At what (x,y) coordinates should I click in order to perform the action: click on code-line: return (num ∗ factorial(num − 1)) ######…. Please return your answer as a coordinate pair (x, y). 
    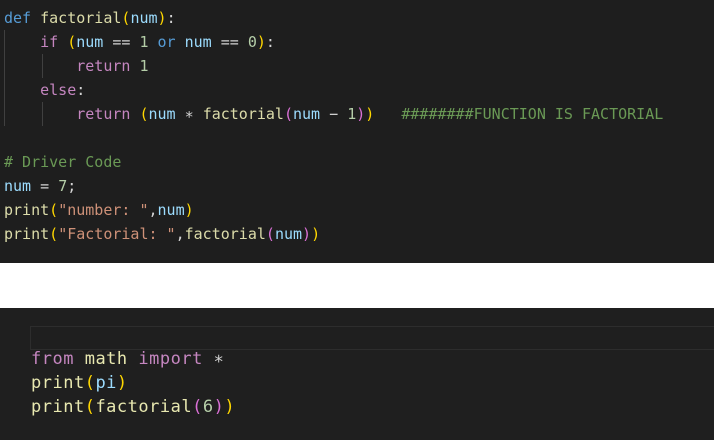
    Looking at the image, I should click on (333, 114).